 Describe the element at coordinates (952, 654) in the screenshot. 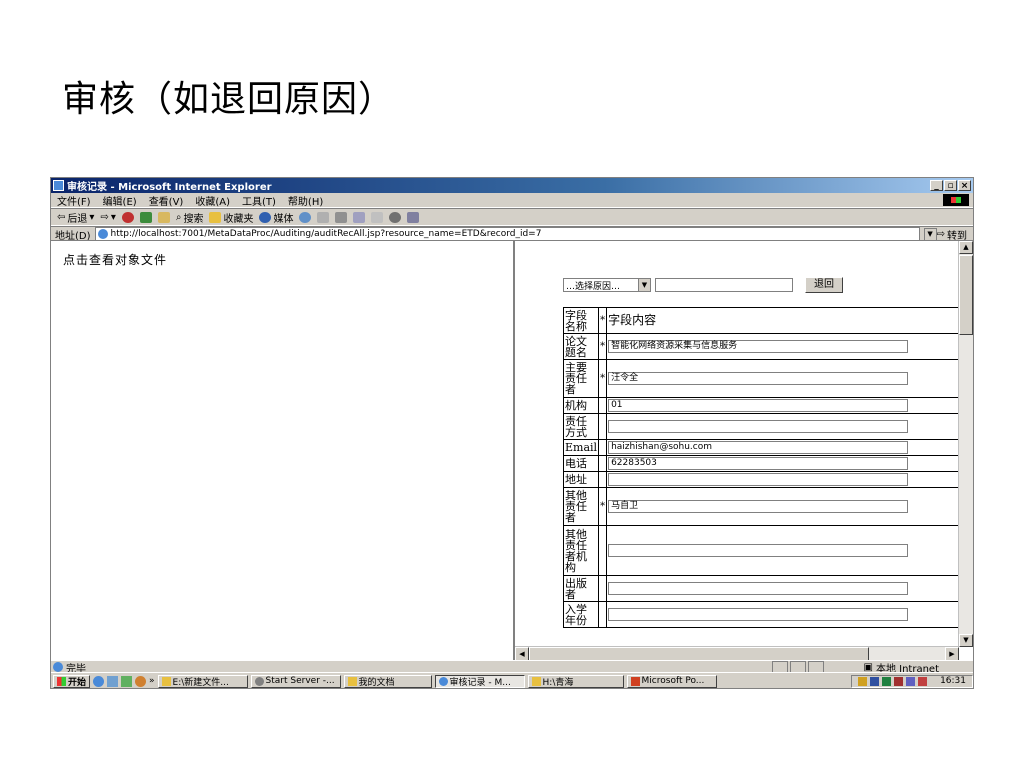

I see `scroll-right-icon: ▶` at that location.